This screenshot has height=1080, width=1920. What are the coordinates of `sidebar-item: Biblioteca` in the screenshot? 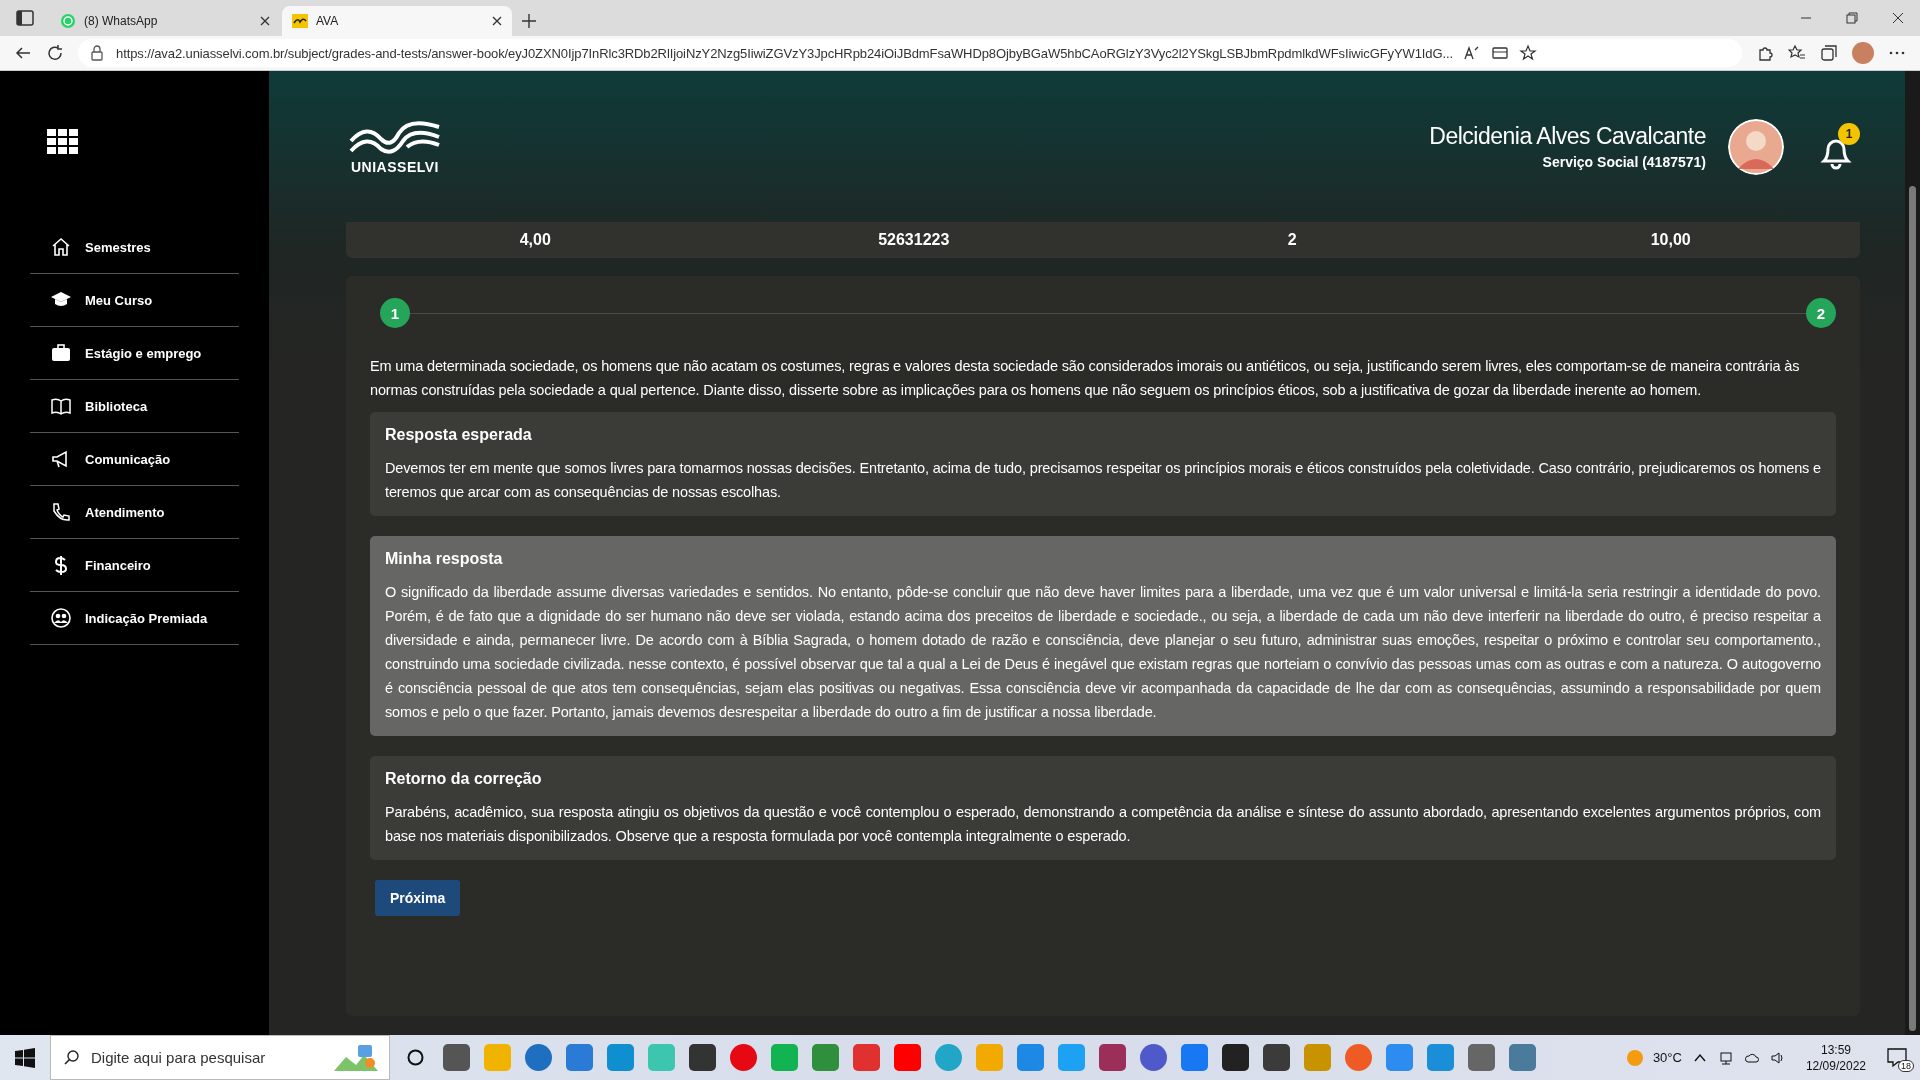 It's located at (134, 406).